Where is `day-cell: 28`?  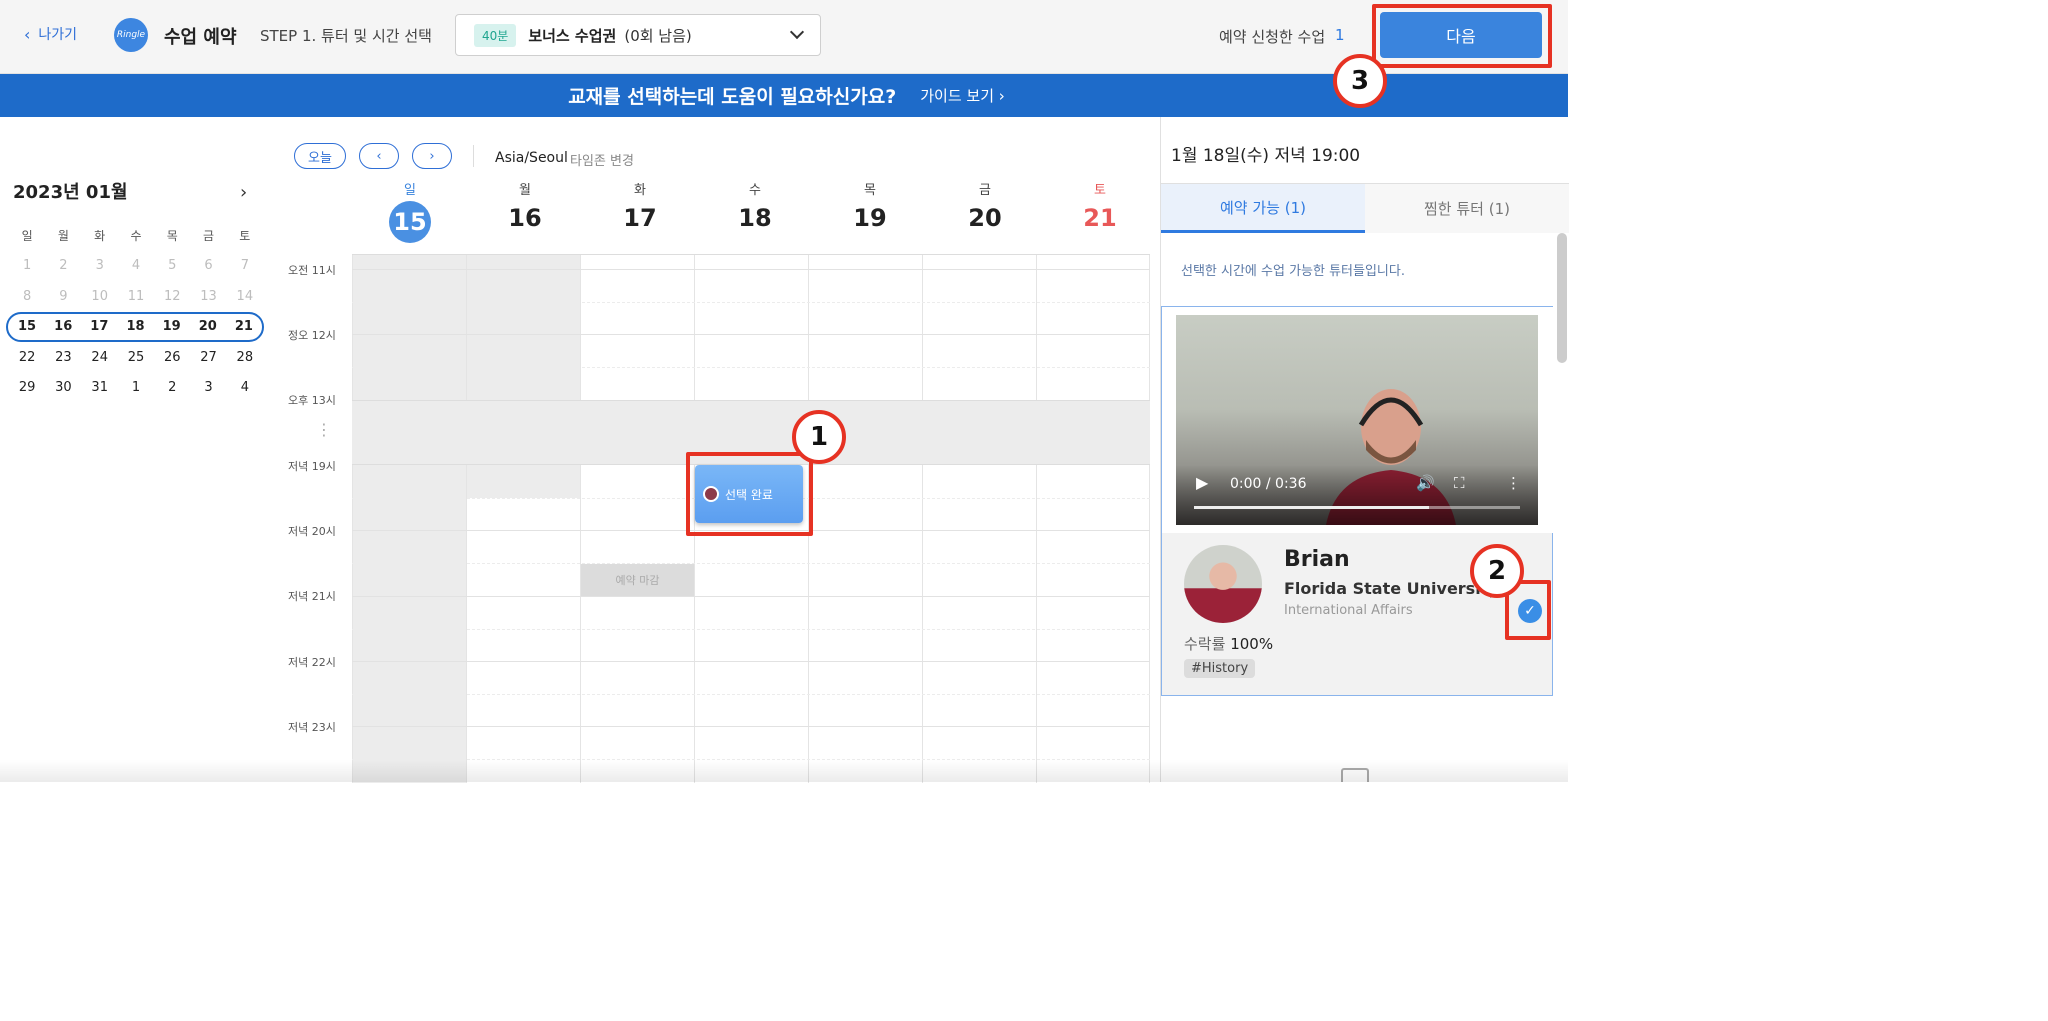
day-cell: 28 is located at coordinates (245, 357).